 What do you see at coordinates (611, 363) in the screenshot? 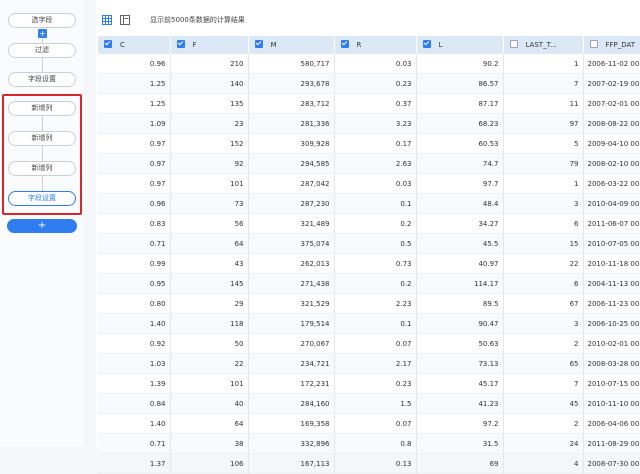
I see `table-cell: 2008-03-28 00:0` at bounding box center [611, 363].